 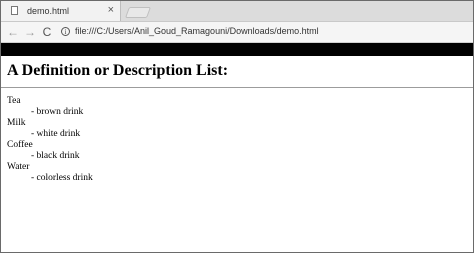 I want to click on definition-description: - colorless drink, so click(x=62, y=178).